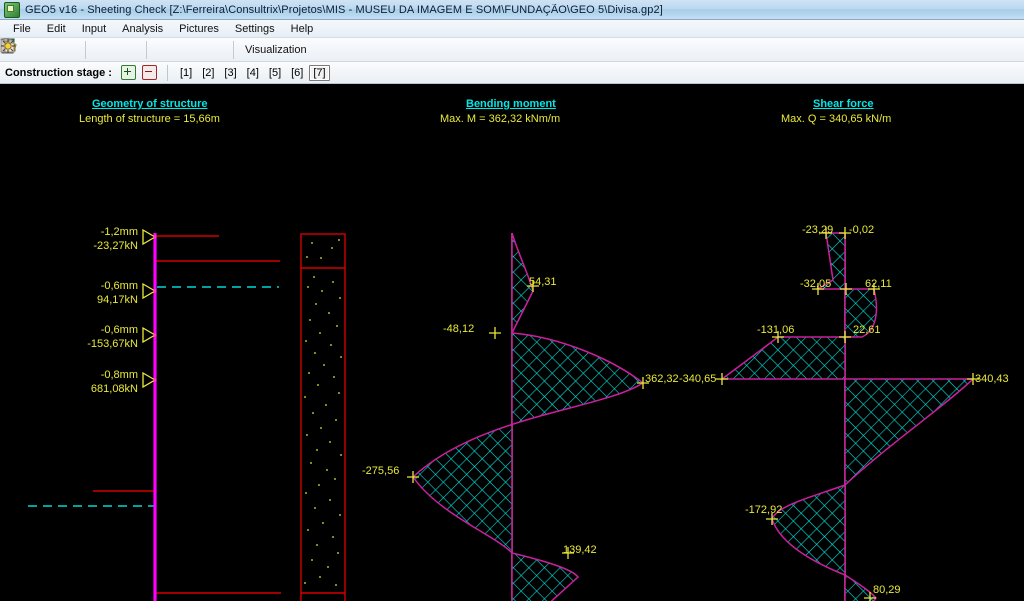 This screenshot has height=601, width=1024. Describe the element at coordinates (580, 550) in the screenshot. I see `bending-label-139: 139,42` at that location.